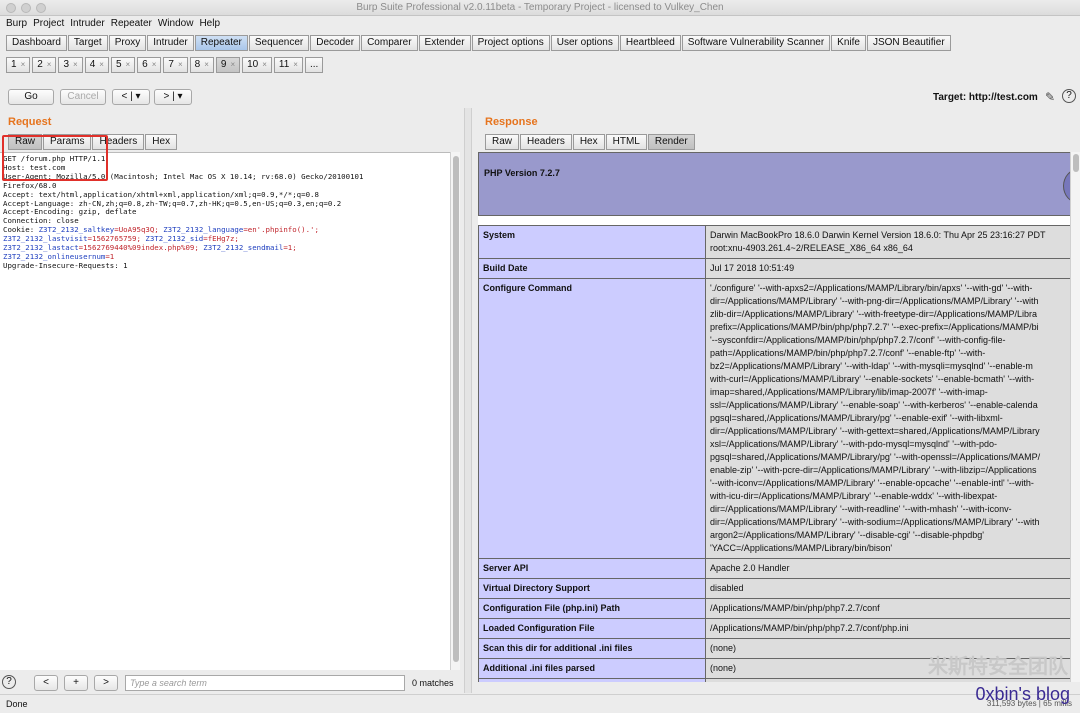 This screenshot has width=1080, height=713. Describe the element at coordinates (221, 239) in the screenshot. I see `cookie-value: =fEHg7z;` at that location.